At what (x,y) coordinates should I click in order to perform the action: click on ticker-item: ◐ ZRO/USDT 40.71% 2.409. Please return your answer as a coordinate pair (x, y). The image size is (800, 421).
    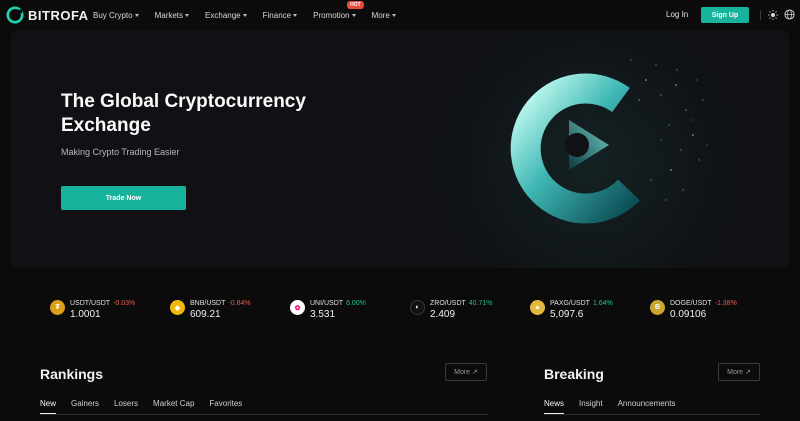
    Looking at the image, I should click on (470, 305).